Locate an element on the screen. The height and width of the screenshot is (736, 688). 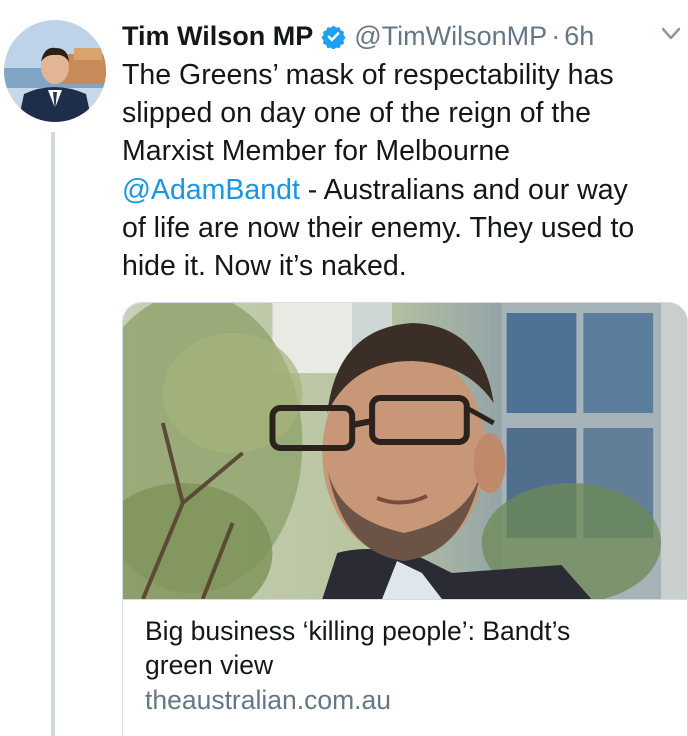
tweet-text-fragment: - Australians and our way is located at coordinates (463, 189).